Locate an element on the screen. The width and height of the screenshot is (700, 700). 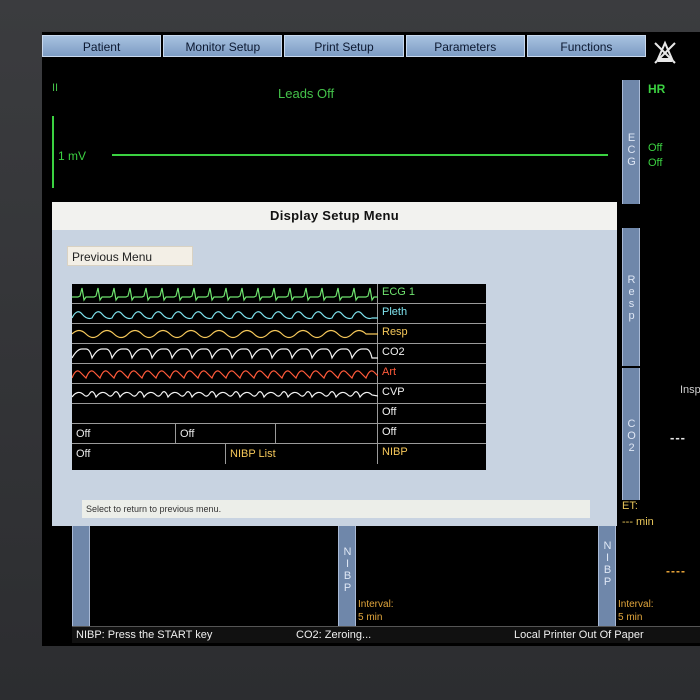
waveform-label-off: Off is located at coordinates (389, 412).